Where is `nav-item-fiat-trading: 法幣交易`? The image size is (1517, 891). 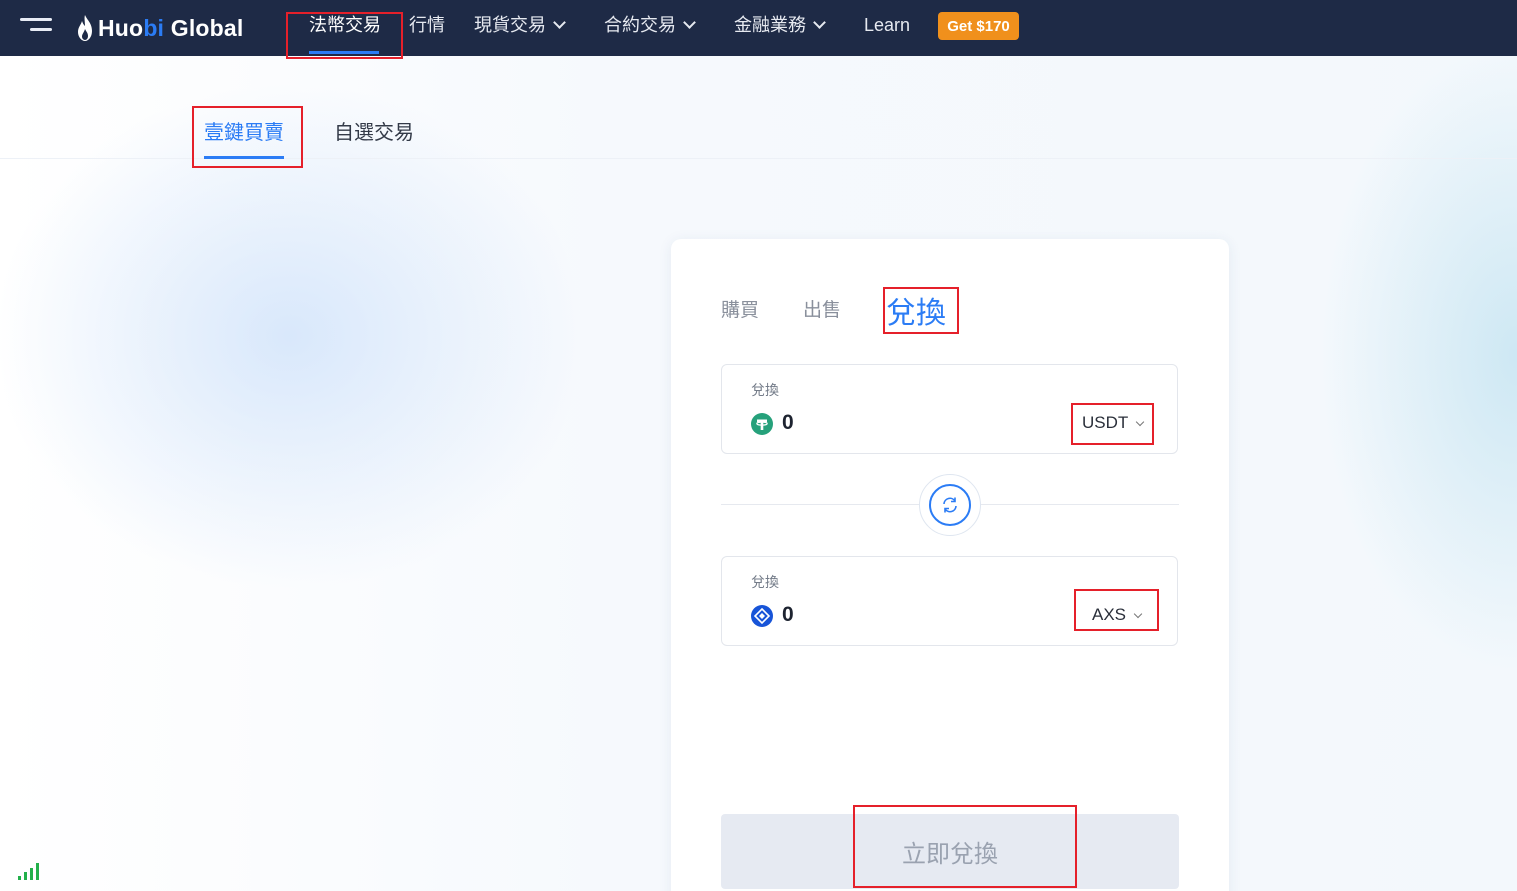
nav-item-fiat-trading: 法幣交易 is located at coordinates (345, 28).